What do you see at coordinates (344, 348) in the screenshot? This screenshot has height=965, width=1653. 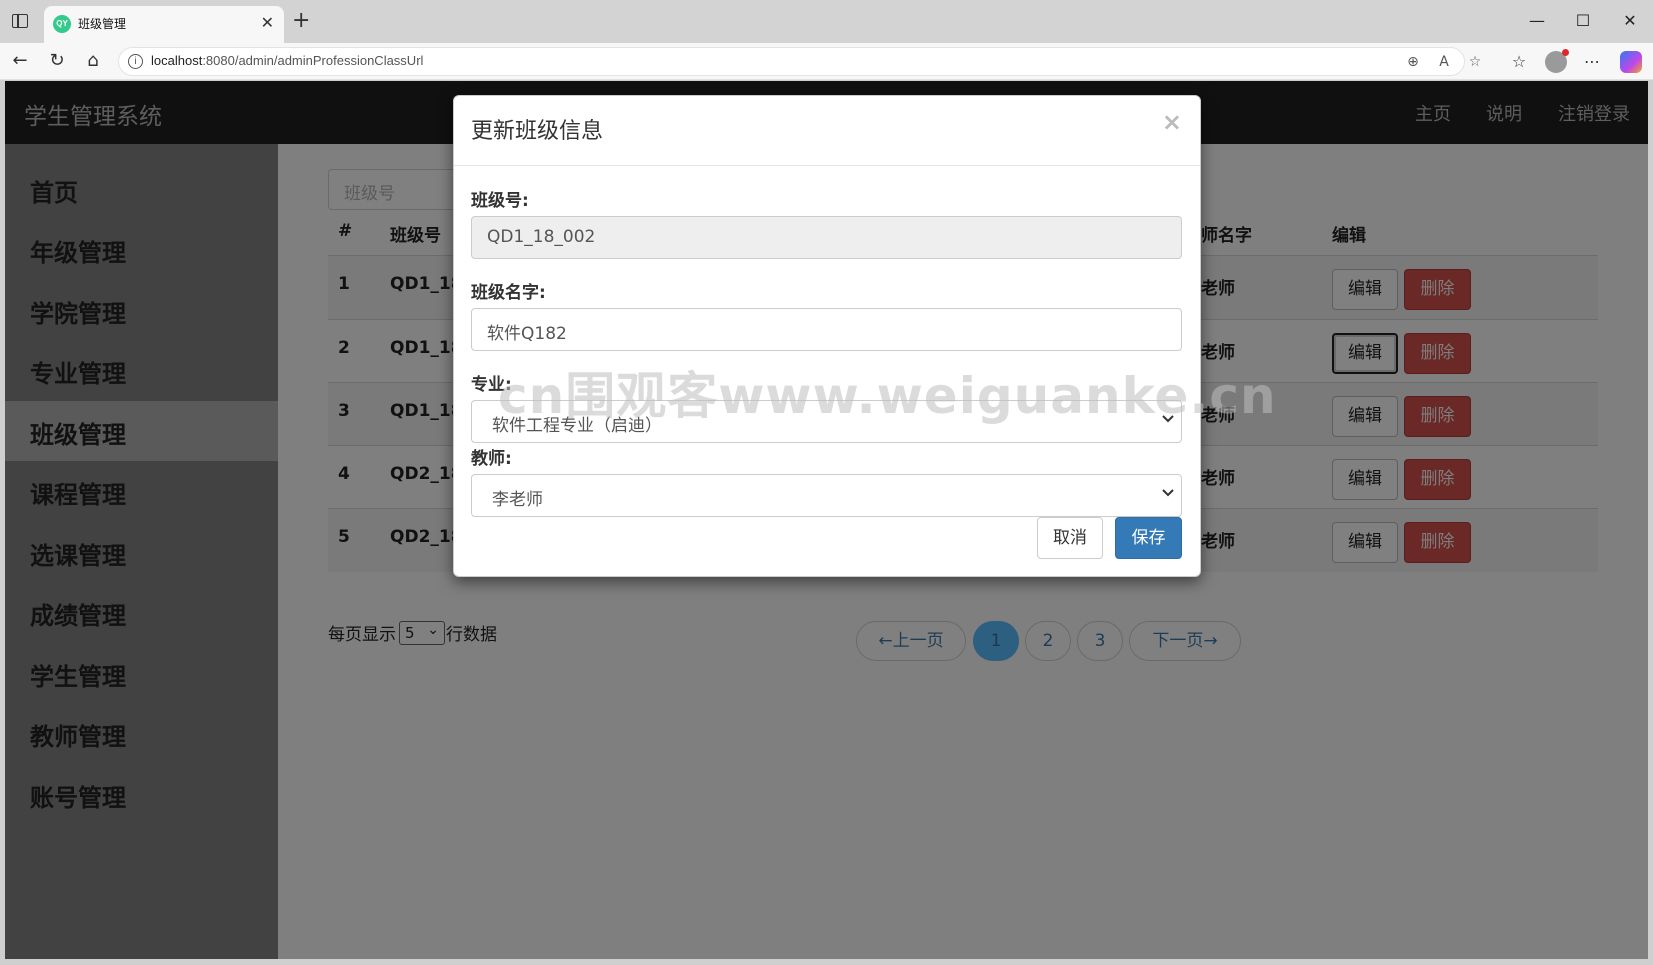 I see `cell-index: 2` at bounding box center [344, 348].